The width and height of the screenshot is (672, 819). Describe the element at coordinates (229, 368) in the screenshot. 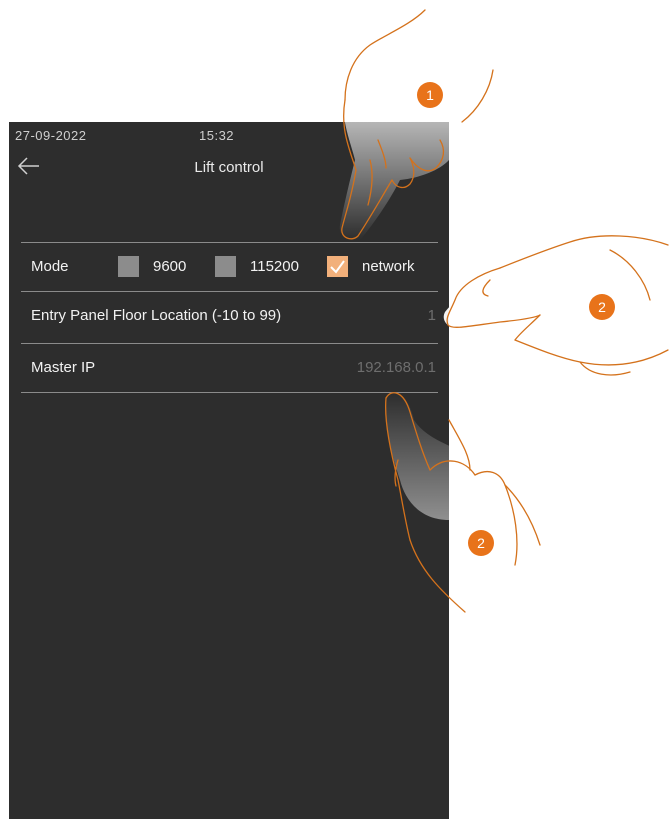

I see `master-ip-row: Master IP 192.168.0.1` at that location.